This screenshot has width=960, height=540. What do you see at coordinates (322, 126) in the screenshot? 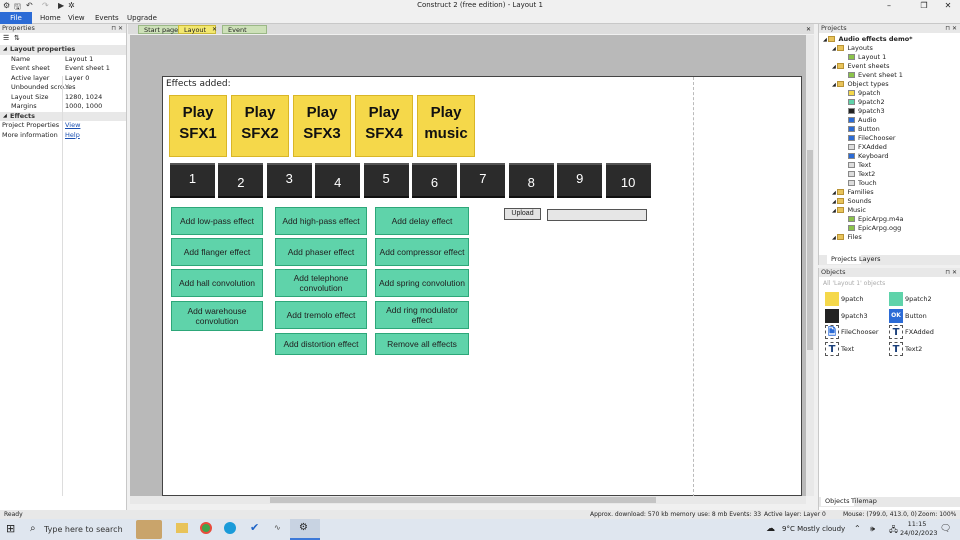
I see `play-sfx3-button: Play SFX3` at bounding box center [322, 126].